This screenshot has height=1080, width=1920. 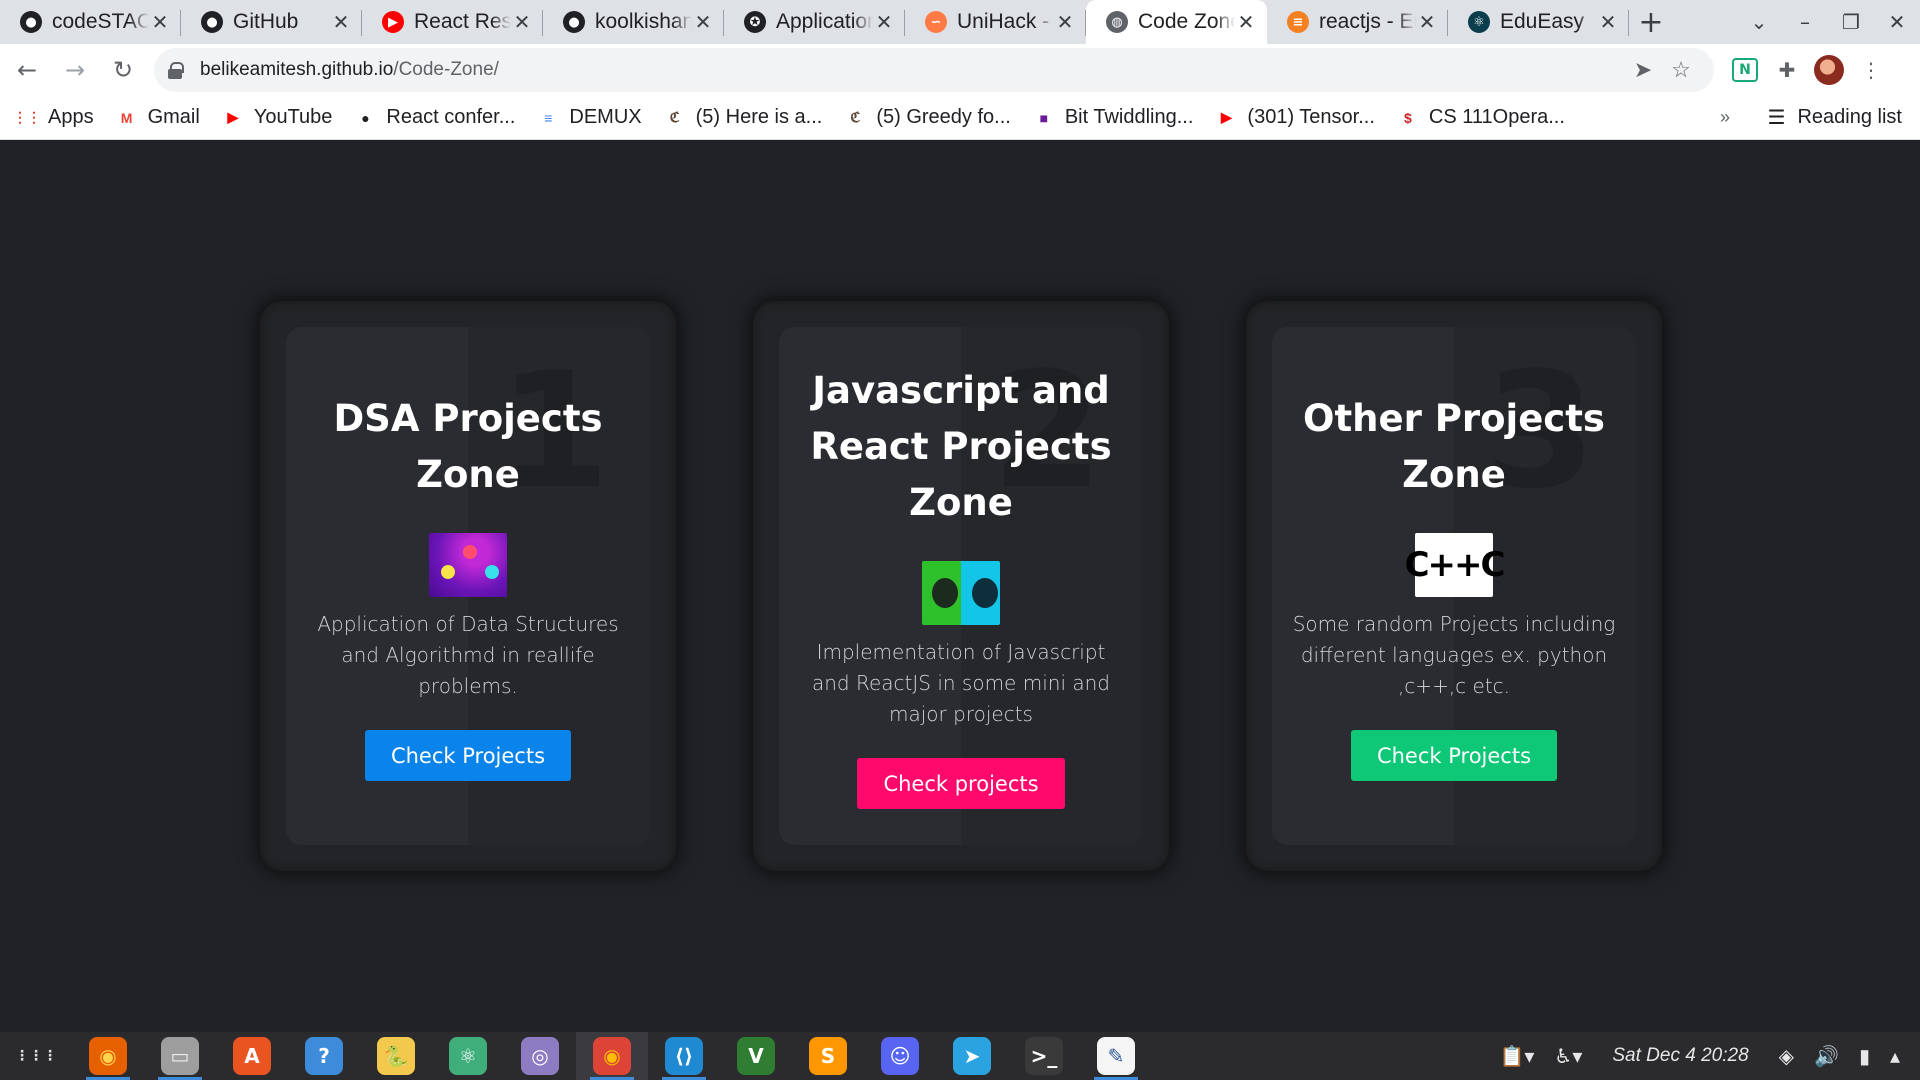 I want to click on dock-app: ⚛, so click(x=468, y=1056).